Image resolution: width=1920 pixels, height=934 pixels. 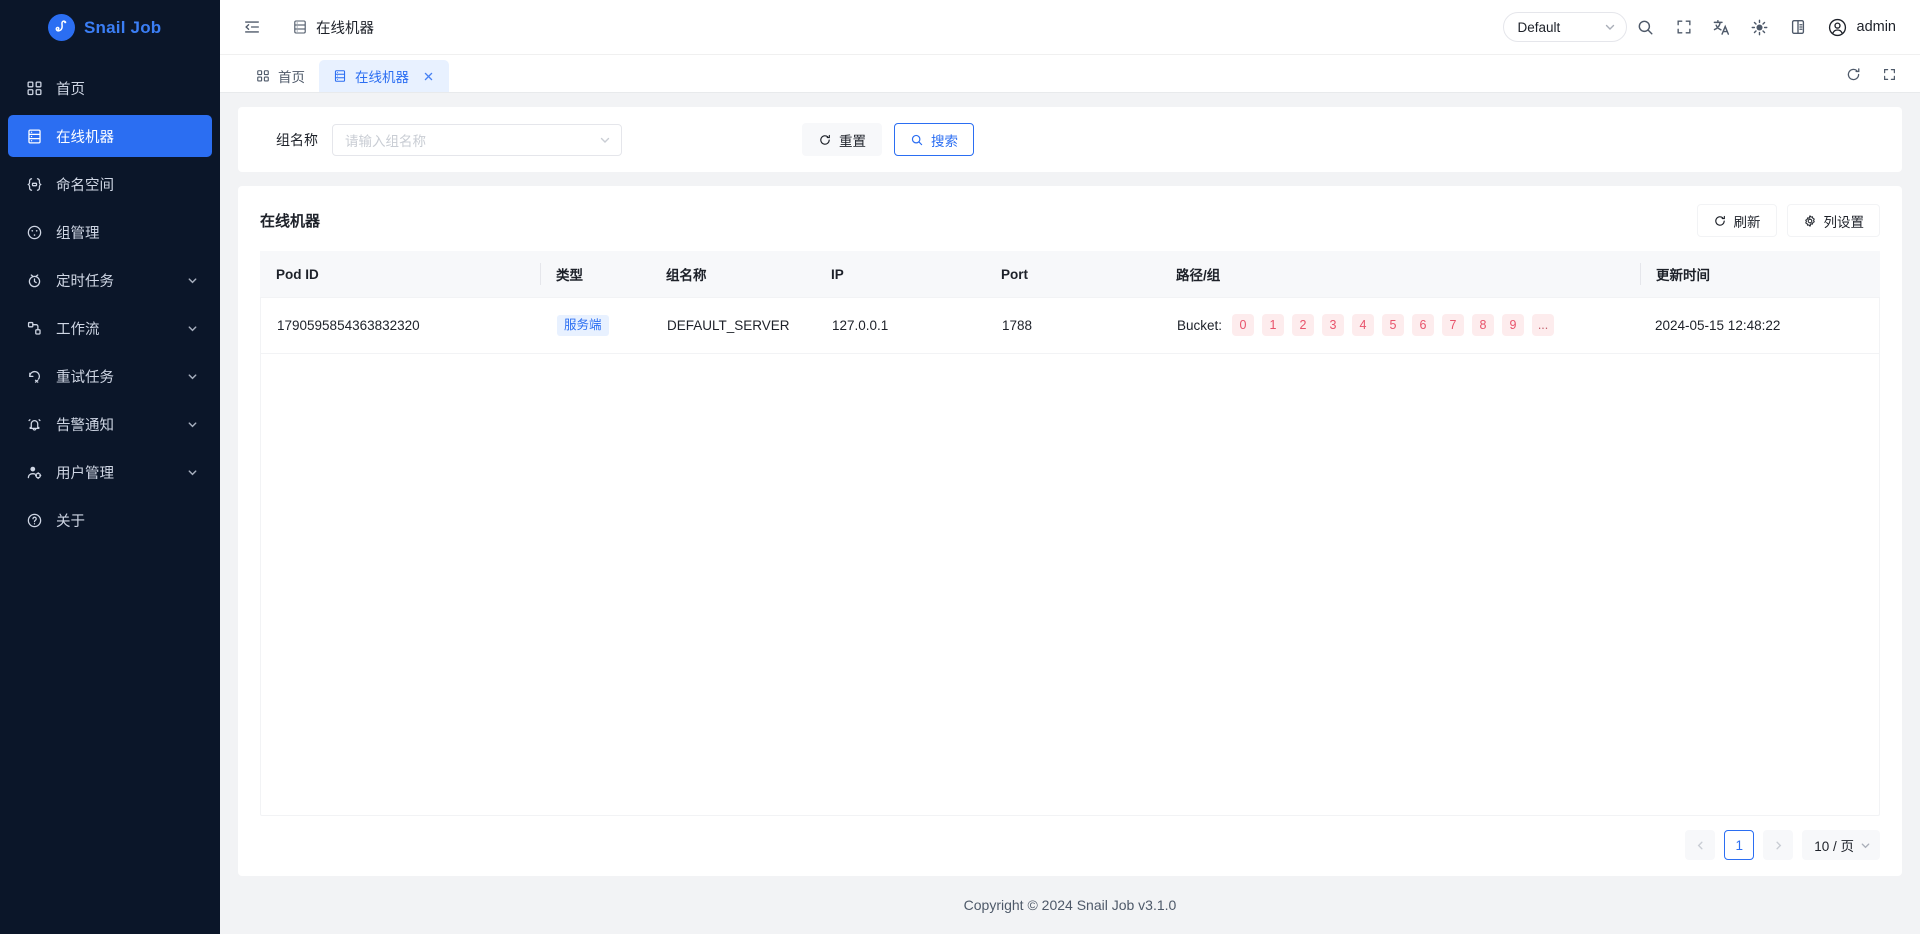 What do you see at coordinates (110, 520) in the screenshot?
I see `sidebar-item-about: 关于` at bounding box center [110, 520].